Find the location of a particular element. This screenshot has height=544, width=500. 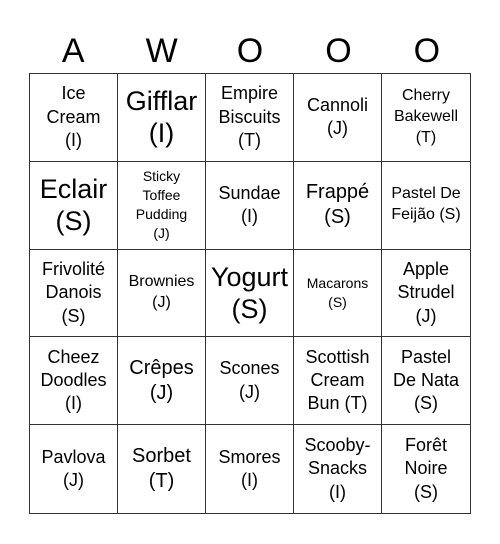

cell-label: Sorbet (T) is located at coordinates (161, 469).